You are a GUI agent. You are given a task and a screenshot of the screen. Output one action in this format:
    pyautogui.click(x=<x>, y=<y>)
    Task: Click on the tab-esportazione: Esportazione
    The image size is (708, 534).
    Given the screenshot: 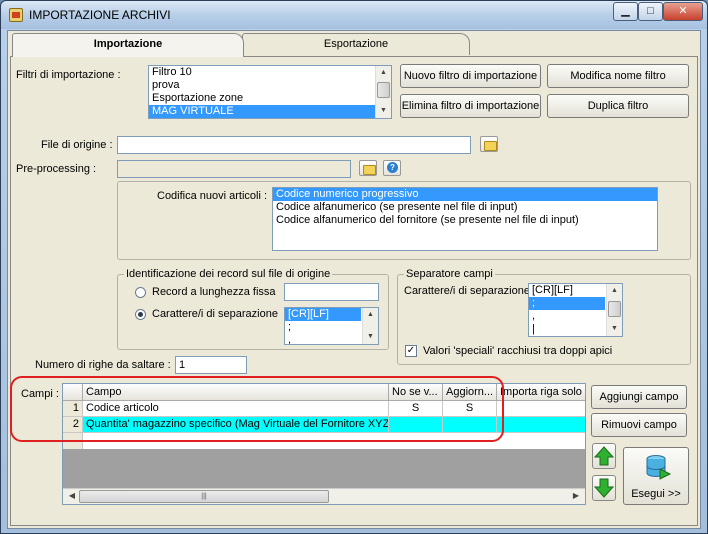 What is the action you would take?
    pyautogui.click(x=356, y=44)
    